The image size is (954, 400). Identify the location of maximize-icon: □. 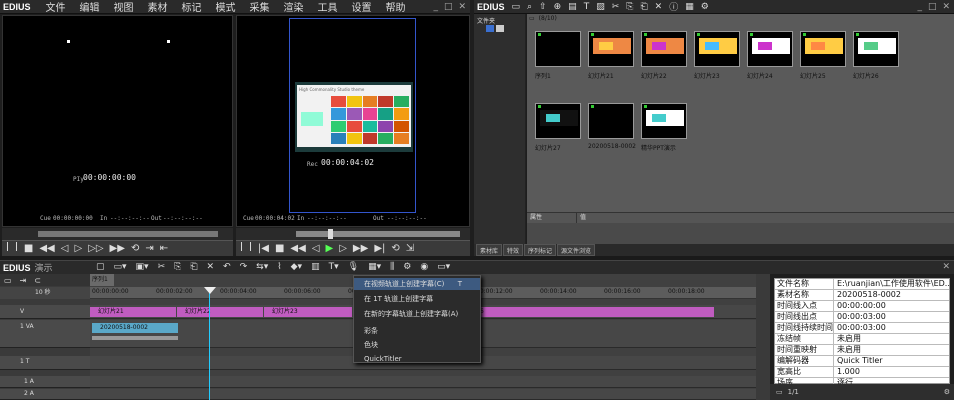
(448, 7).